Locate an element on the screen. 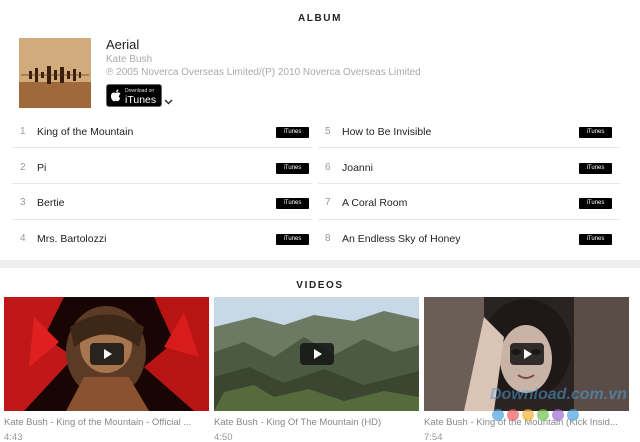 The height and width of the screenshot is (442, 640). track-number: 2 is located at coordinates (23, 167).